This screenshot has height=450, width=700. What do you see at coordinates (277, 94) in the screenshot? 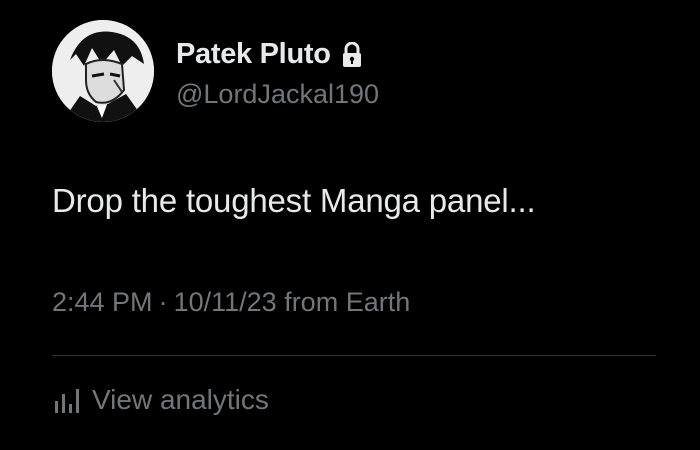
I see `handle: @LordJackal190` at bounding box center [277, 94].